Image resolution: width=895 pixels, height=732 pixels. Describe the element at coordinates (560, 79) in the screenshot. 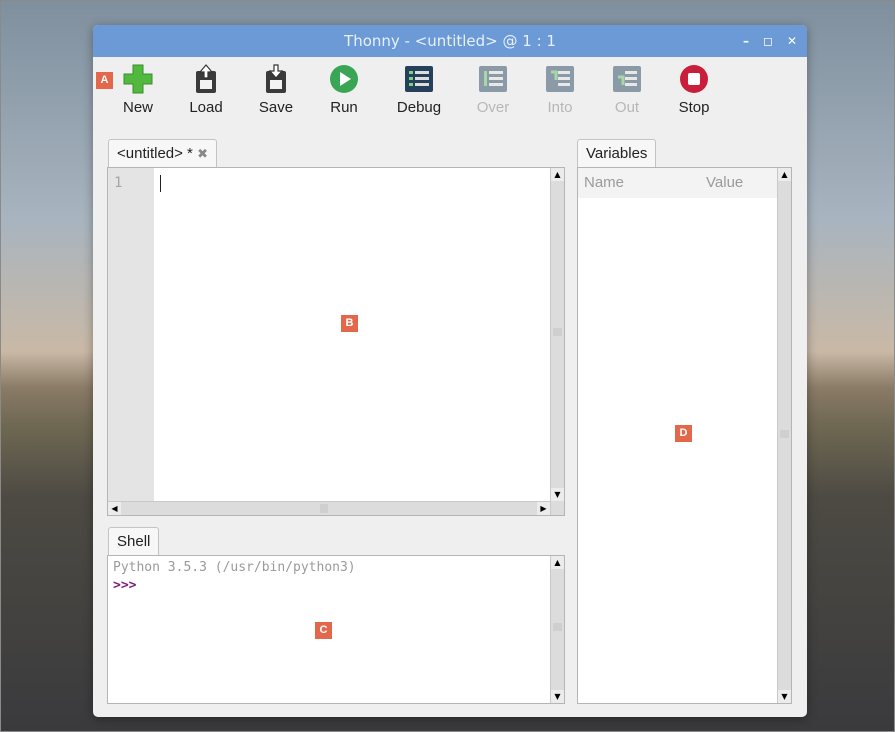

I see `step-into-icon` at that location.